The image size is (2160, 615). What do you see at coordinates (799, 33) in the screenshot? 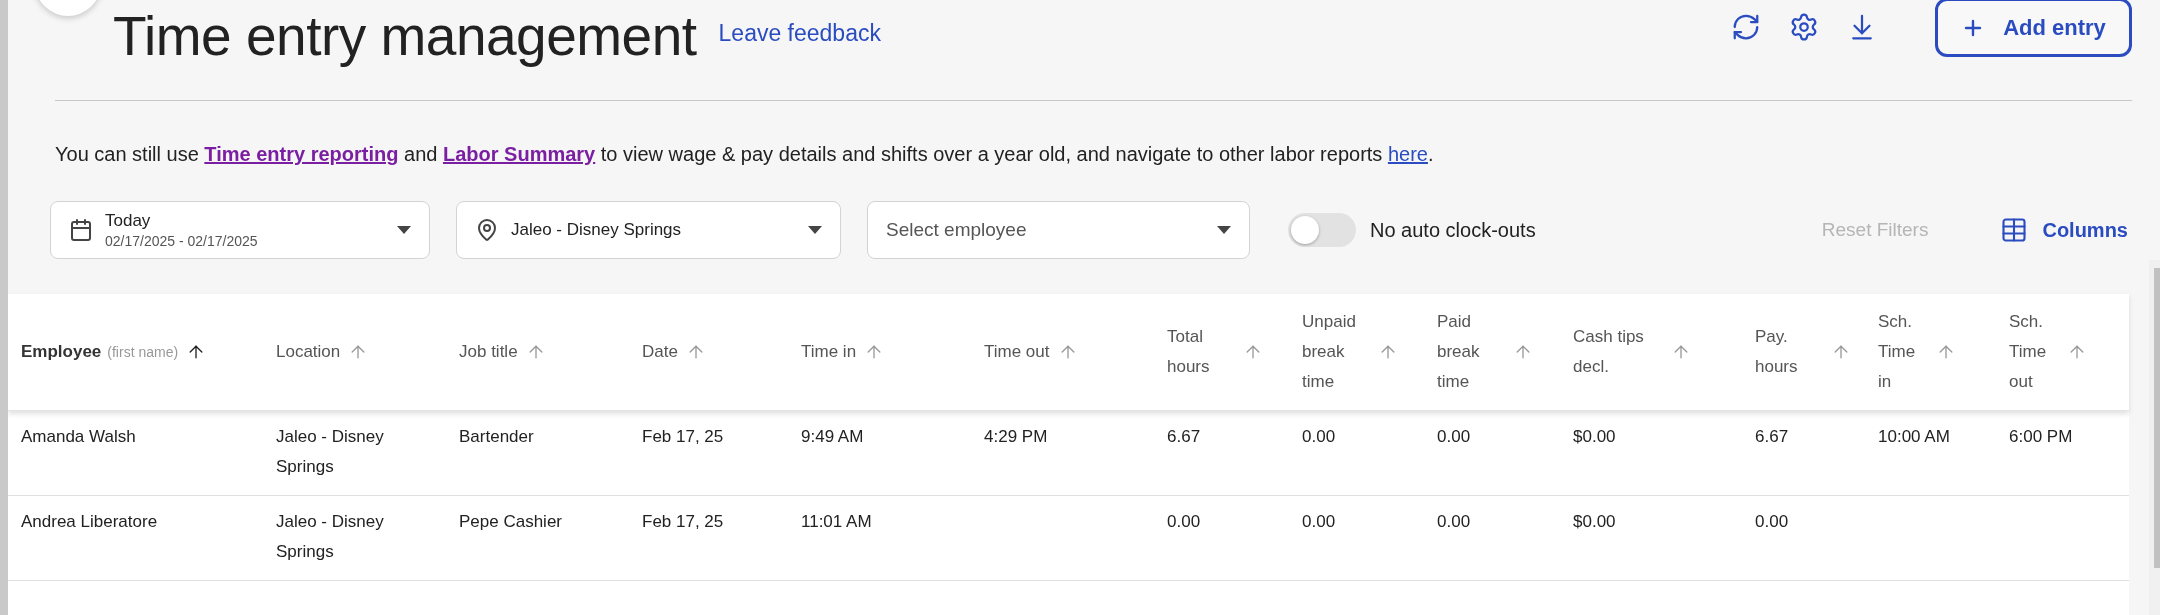
I see `feedback-link: Leave feedback` at bounding box center [799, 33].